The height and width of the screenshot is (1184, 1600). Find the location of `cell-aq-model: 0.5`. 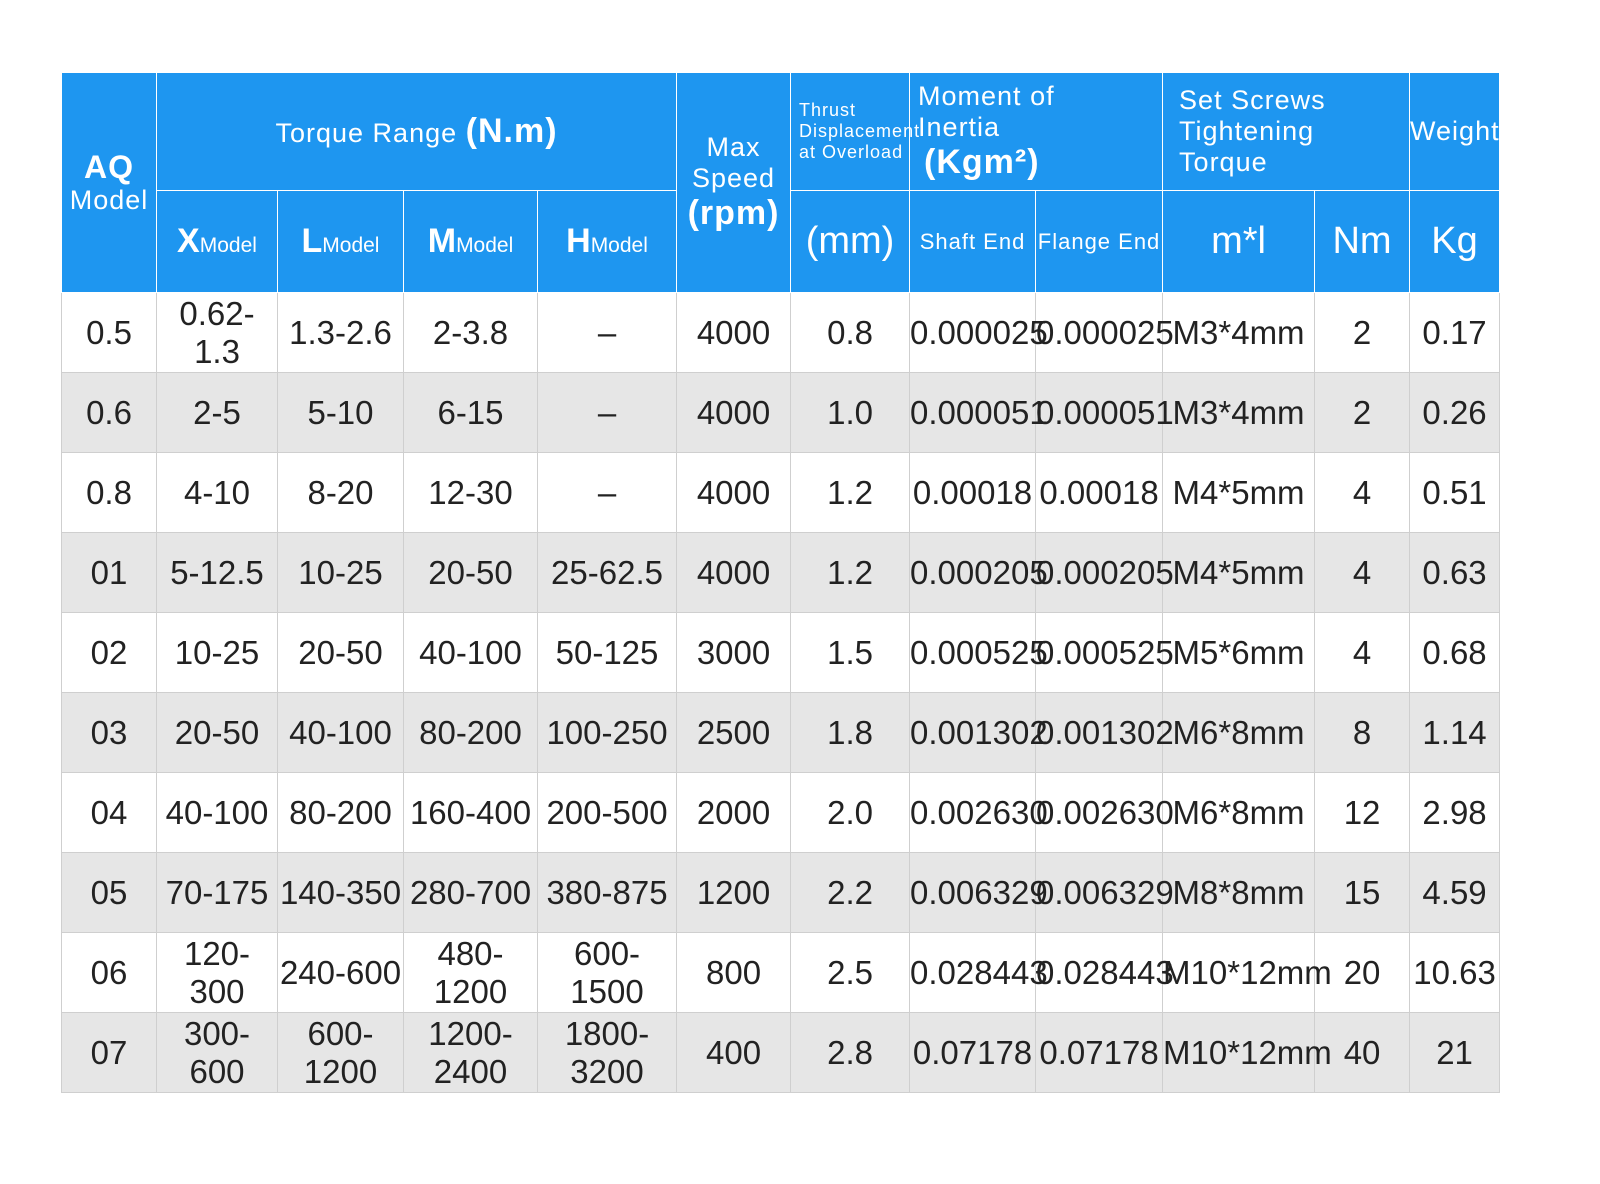

cell-aq-model: 0.5 is located at coordinates (109, 332).